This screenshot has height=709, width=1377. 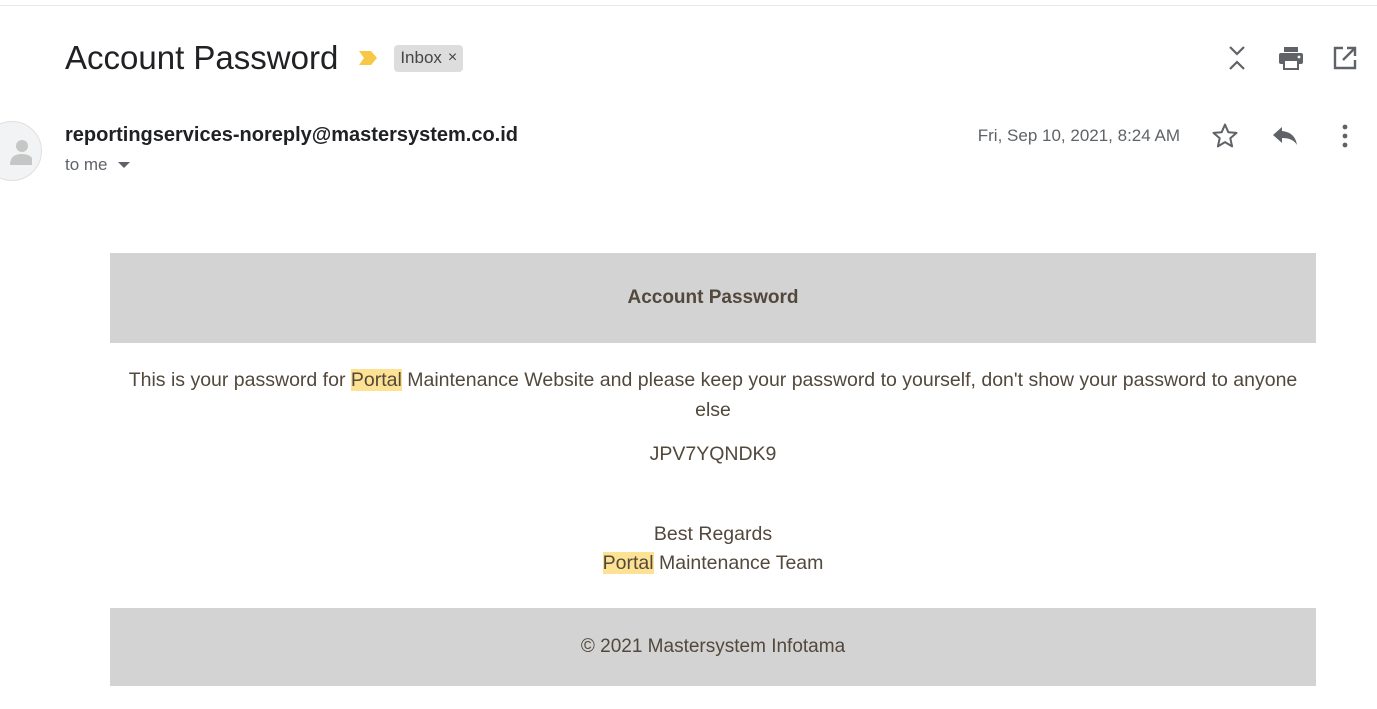 What do you see at coordinates (713, 298) in the screenshot?
I see `body-header-title: Account Password` at bounding box center [713, 298].